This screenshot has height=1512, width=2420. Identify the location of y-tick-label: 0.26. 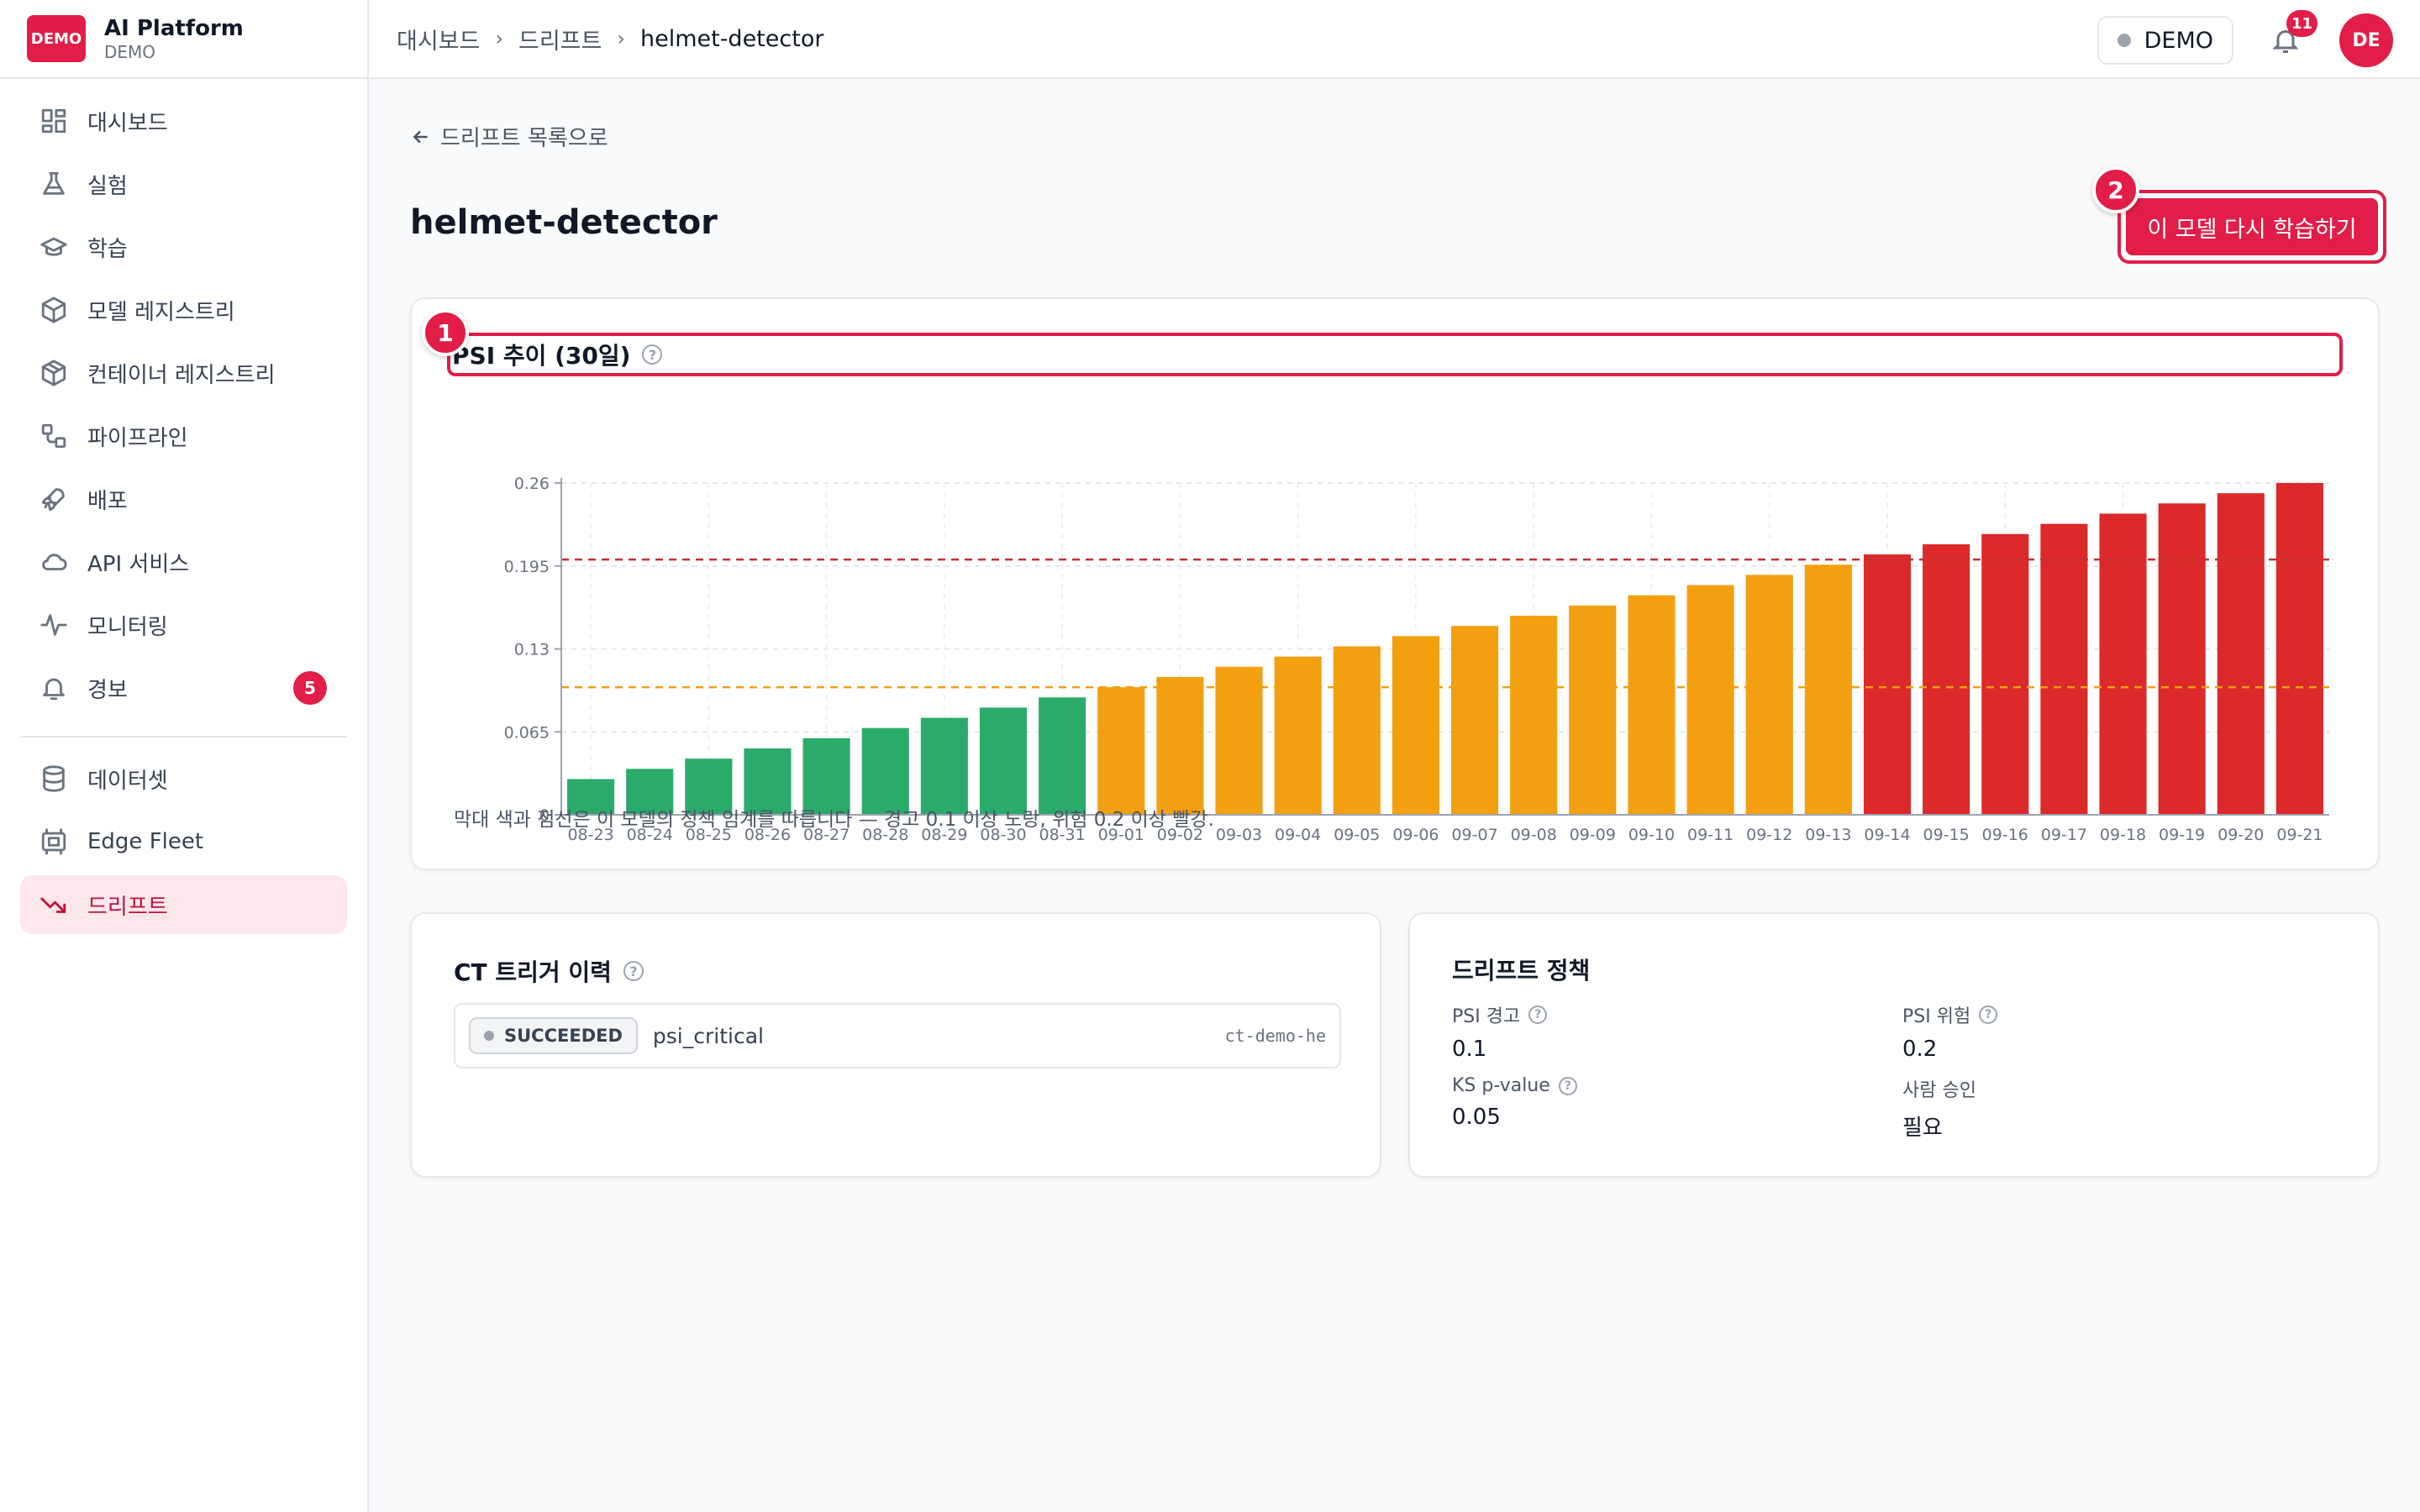
(532, 484).